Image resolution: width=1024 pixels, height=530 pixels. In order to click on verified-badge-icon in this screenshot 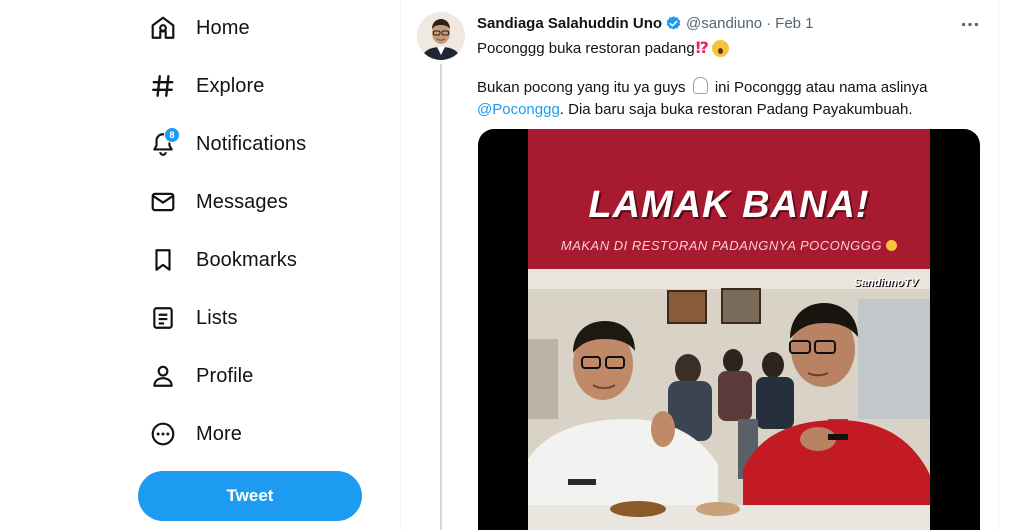, I will do `click(673, 23)`.